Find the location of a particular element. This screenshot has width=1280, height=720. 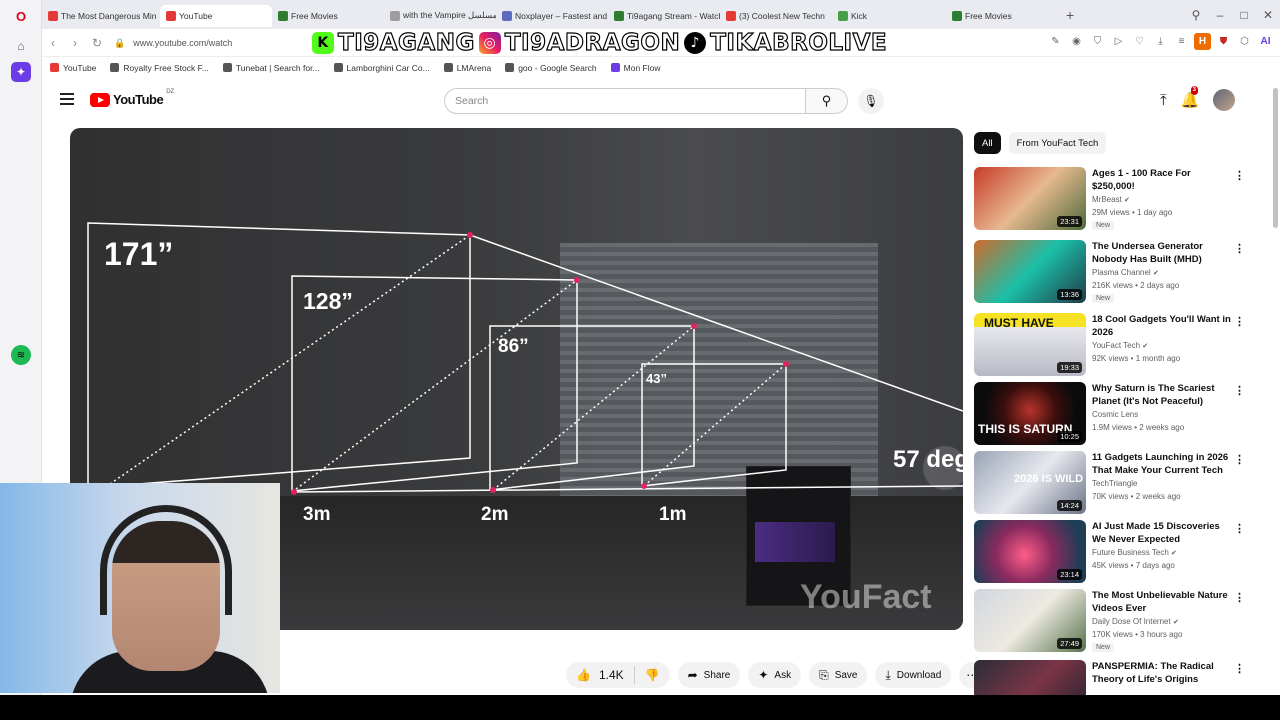

minimize-icon: – is located at coordinates (1220, 15).